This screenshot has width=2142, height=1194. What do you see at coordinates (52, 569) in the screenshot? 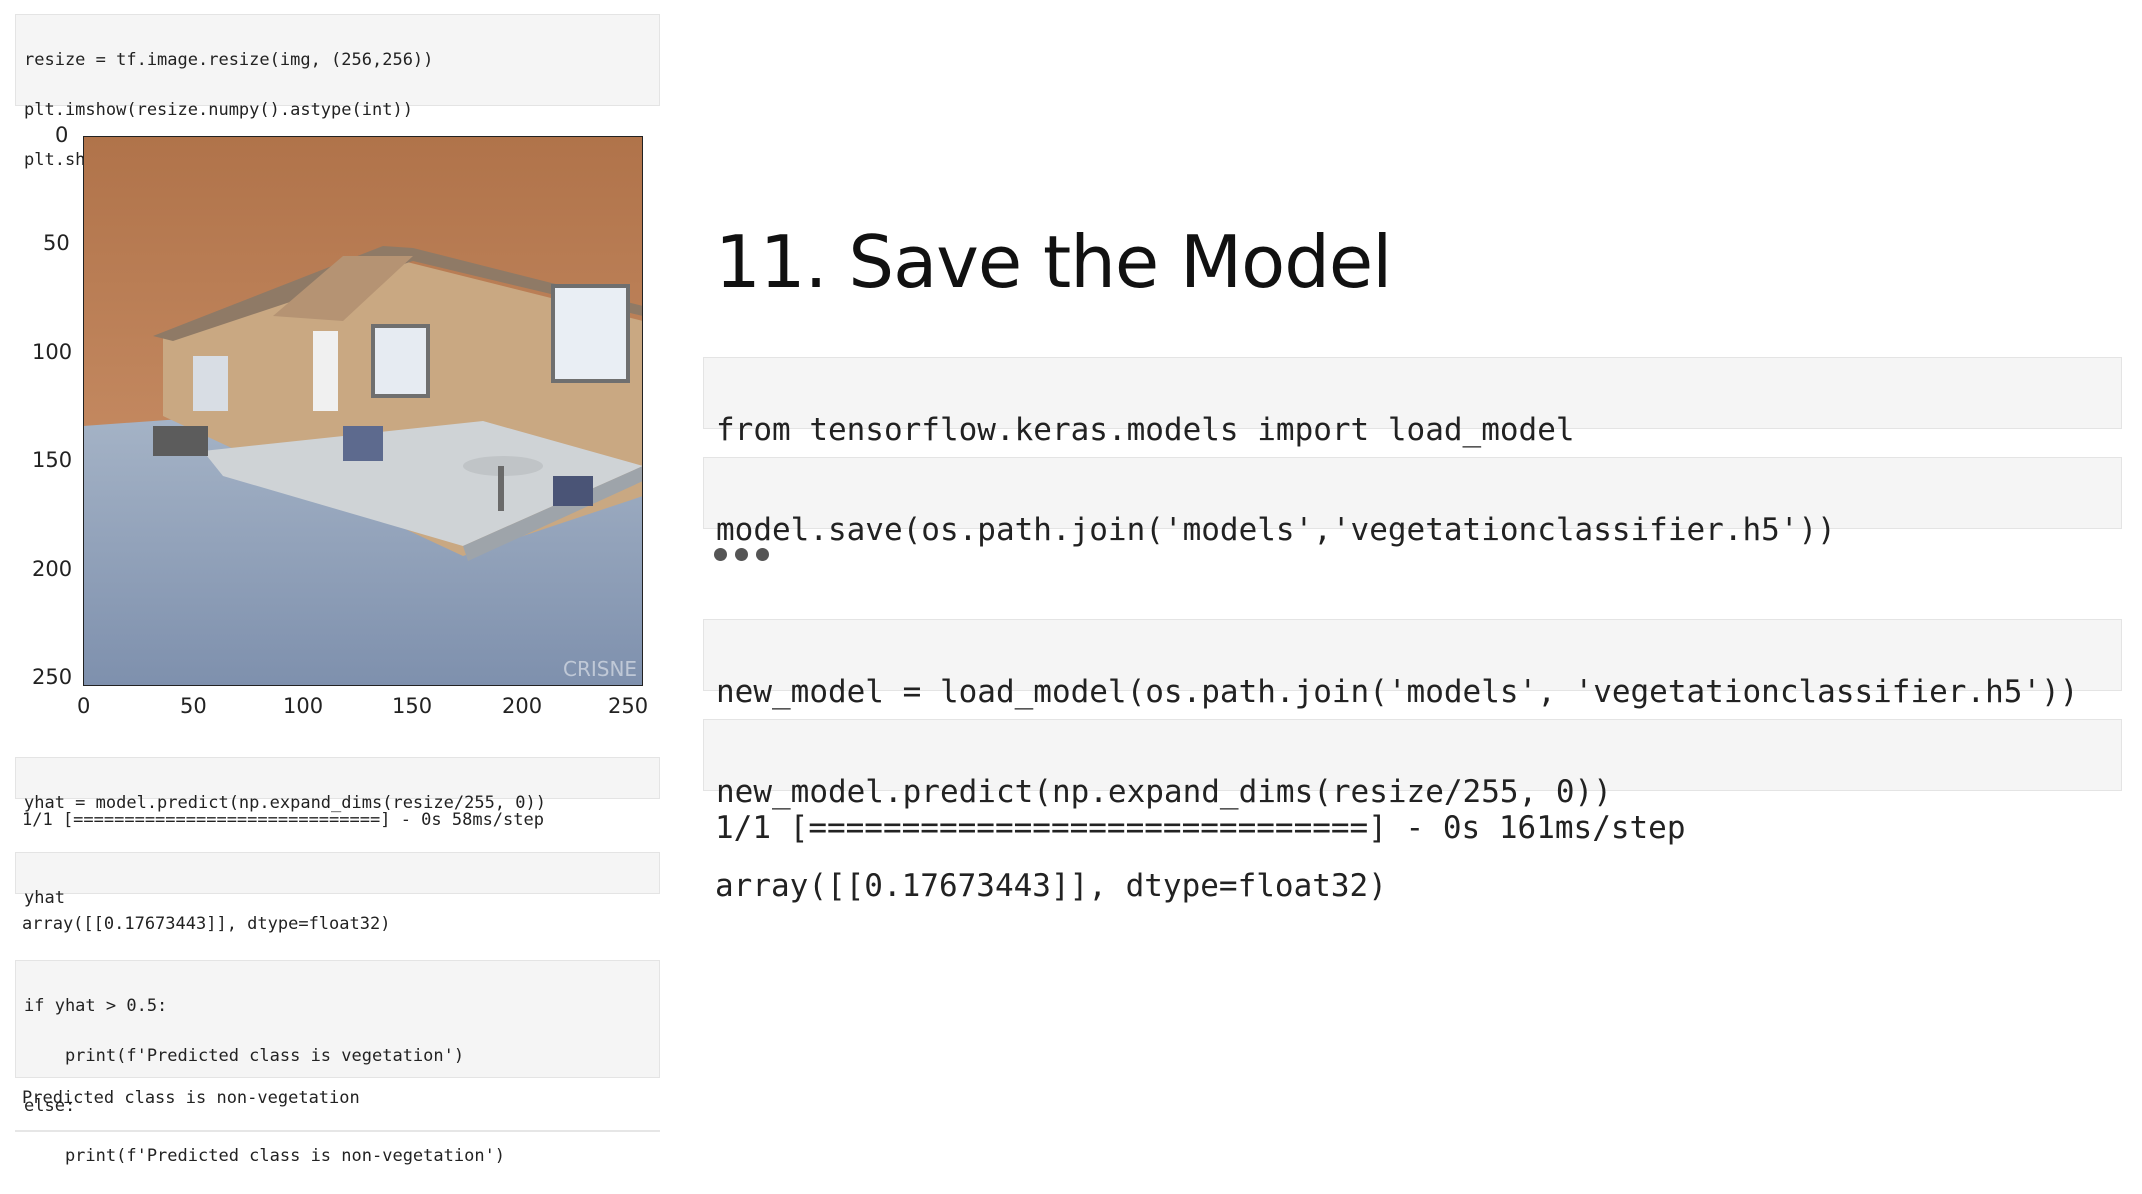
I see `y-tick-label: 200` at bounding box center [52, 569].